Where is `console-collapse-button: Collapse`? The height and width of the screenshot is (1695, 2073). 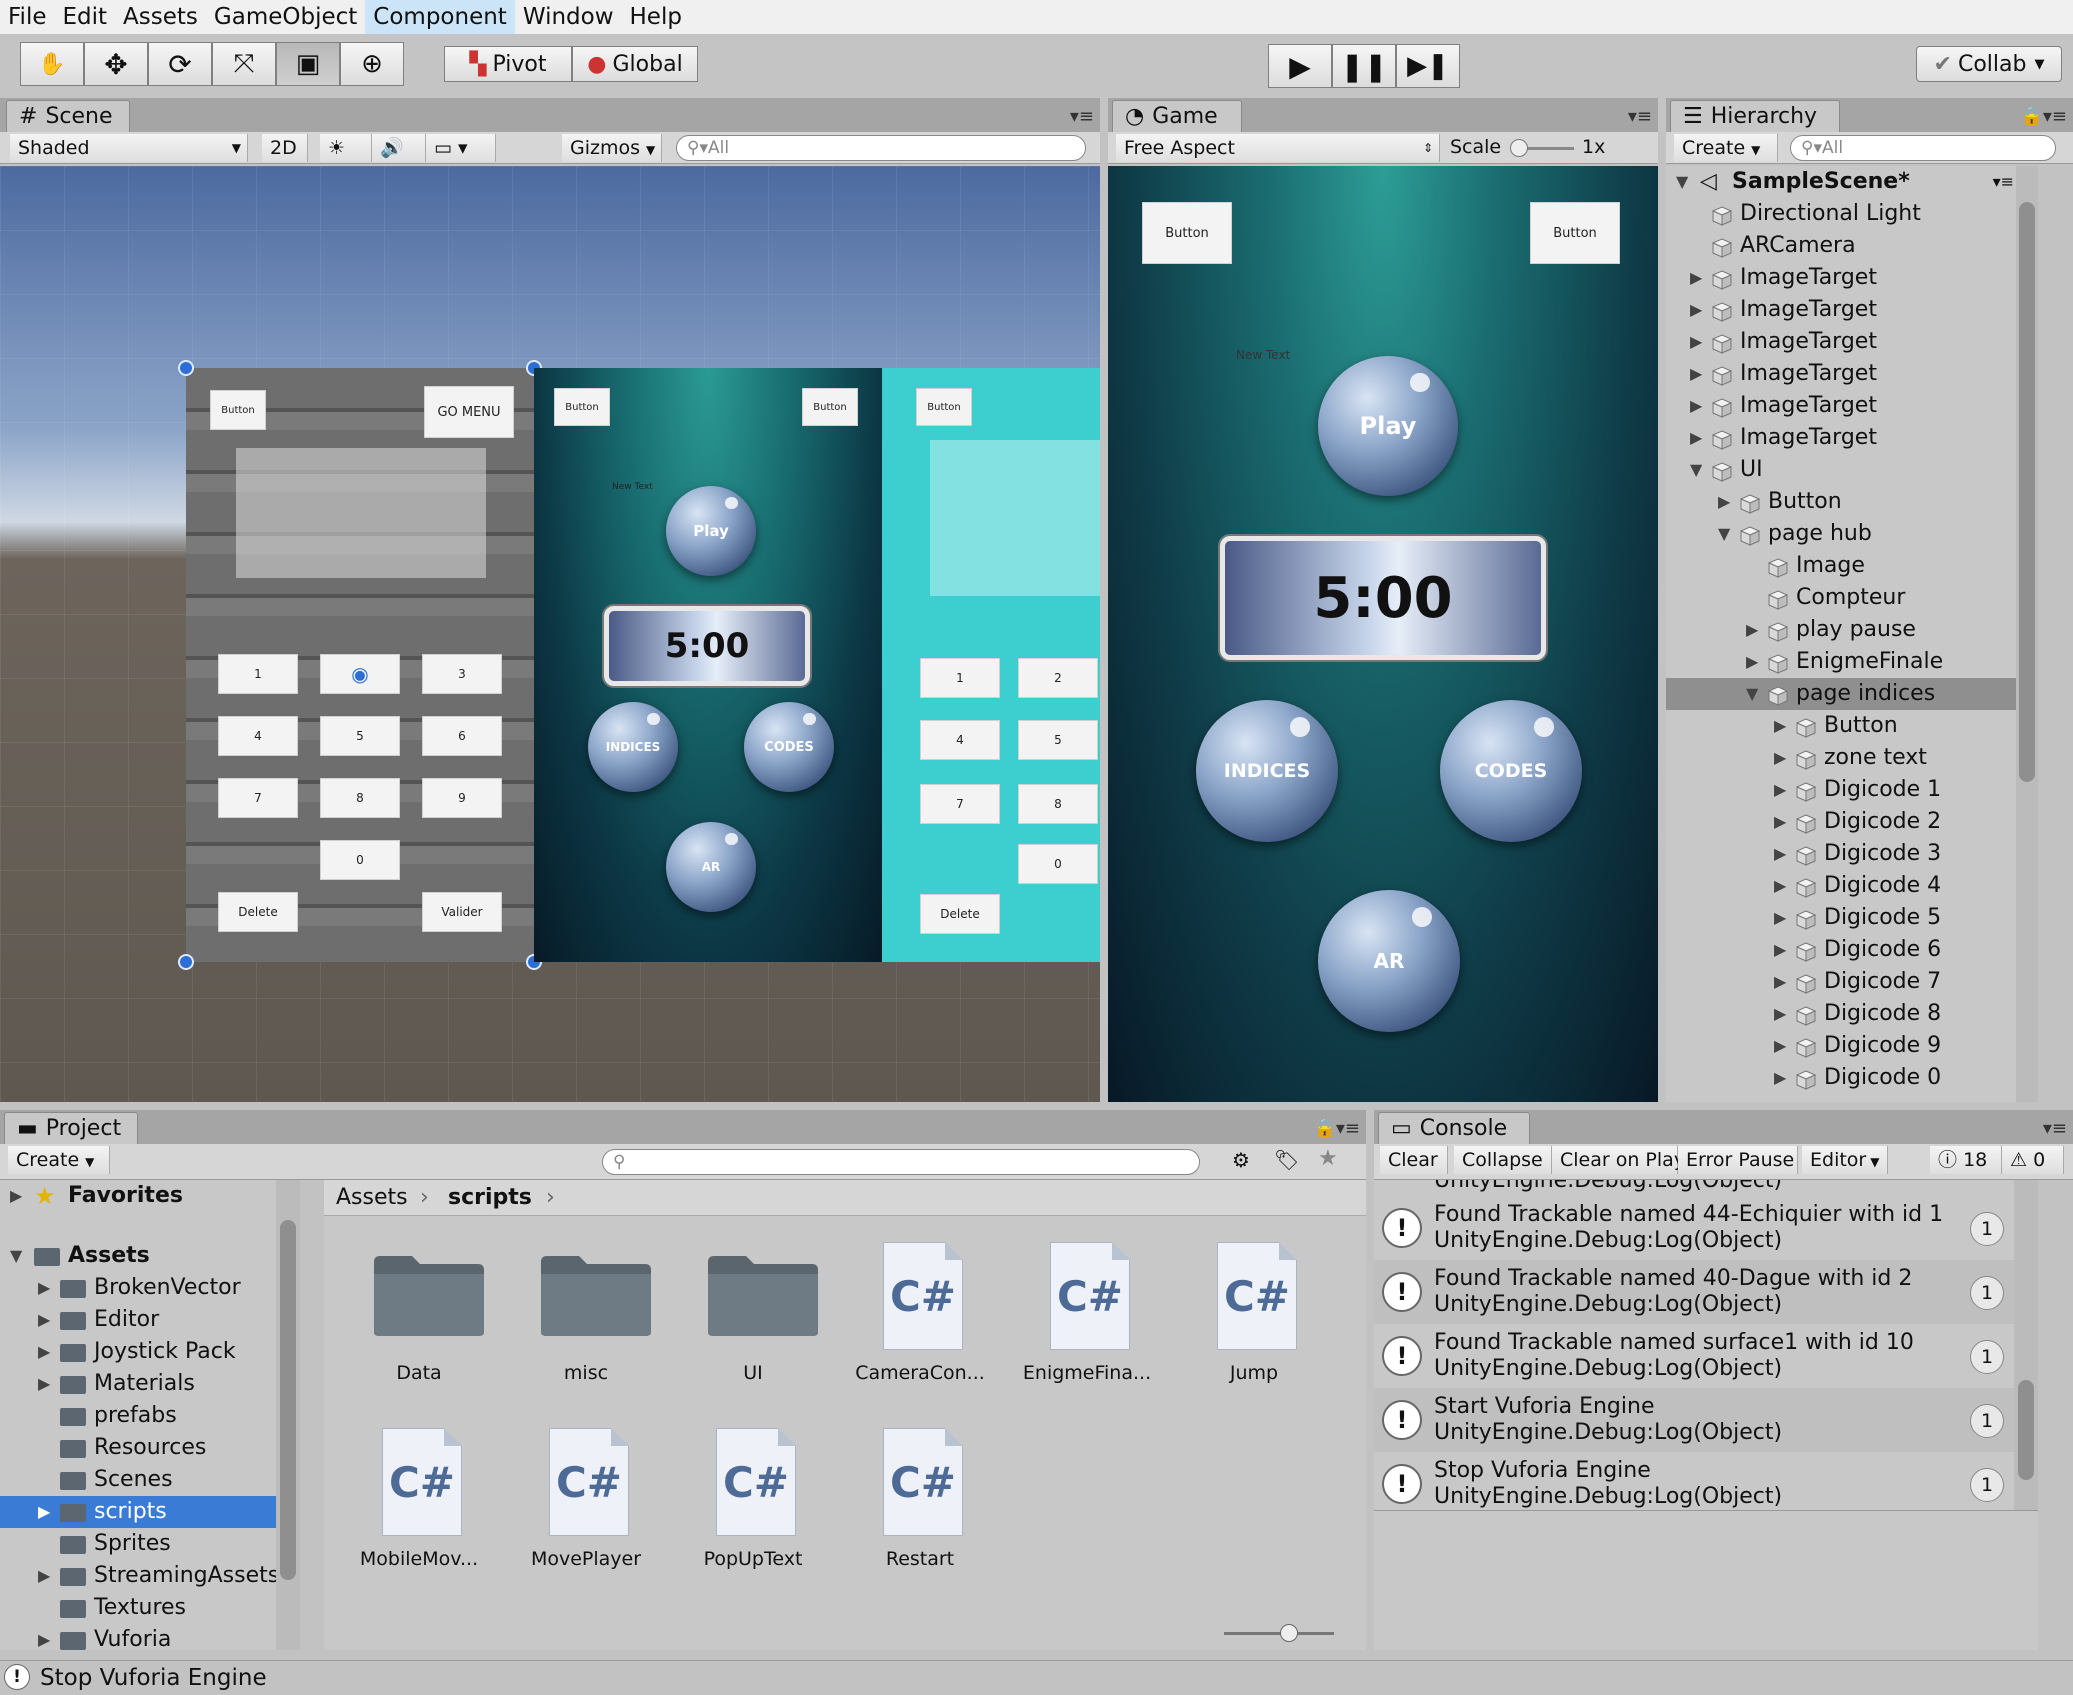 console-collapse-button: Collapse is located at coordinates (1503, 1160).